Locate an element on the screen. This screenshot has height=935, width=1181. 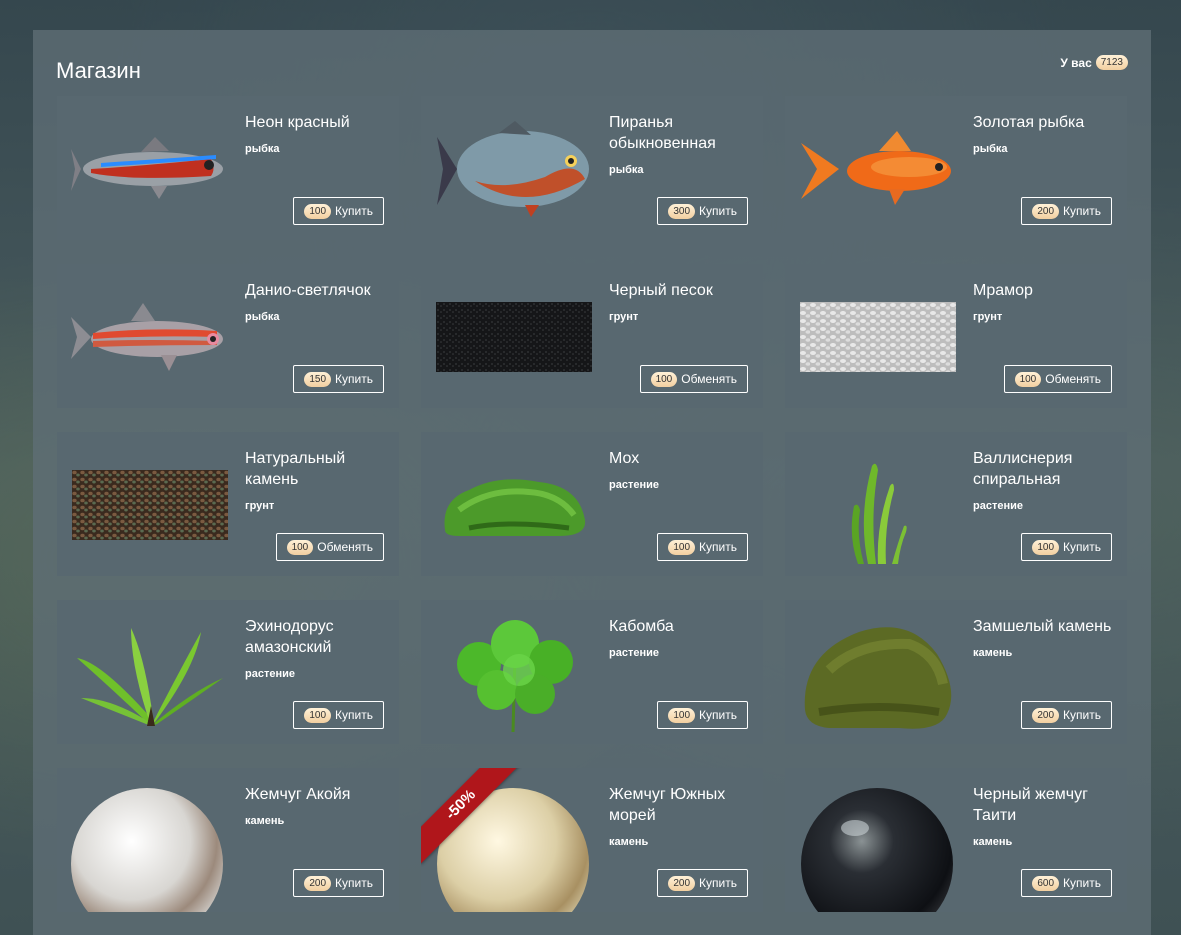
shop-item-card: Пиранья обыкновенная рыбка 300 Купить is located at coordinates (592, 168).